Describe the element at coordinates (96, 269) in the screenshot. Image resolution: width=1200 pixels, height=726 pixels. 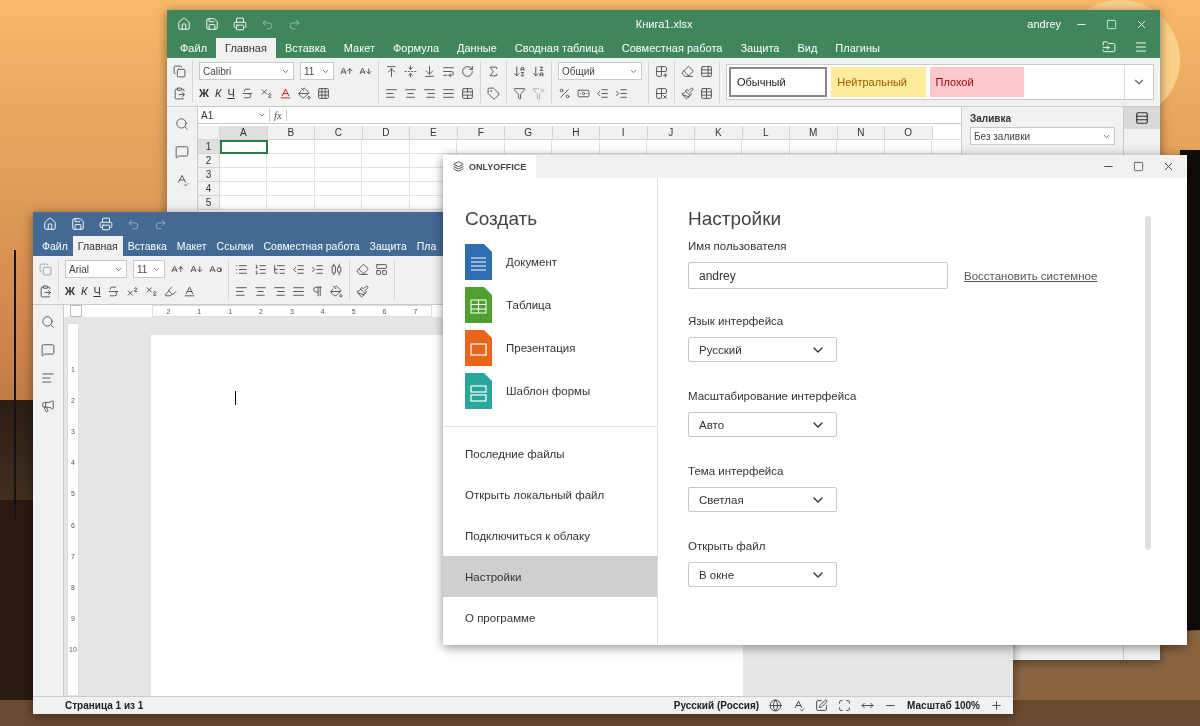
I see `font-select: Arial` at that location.